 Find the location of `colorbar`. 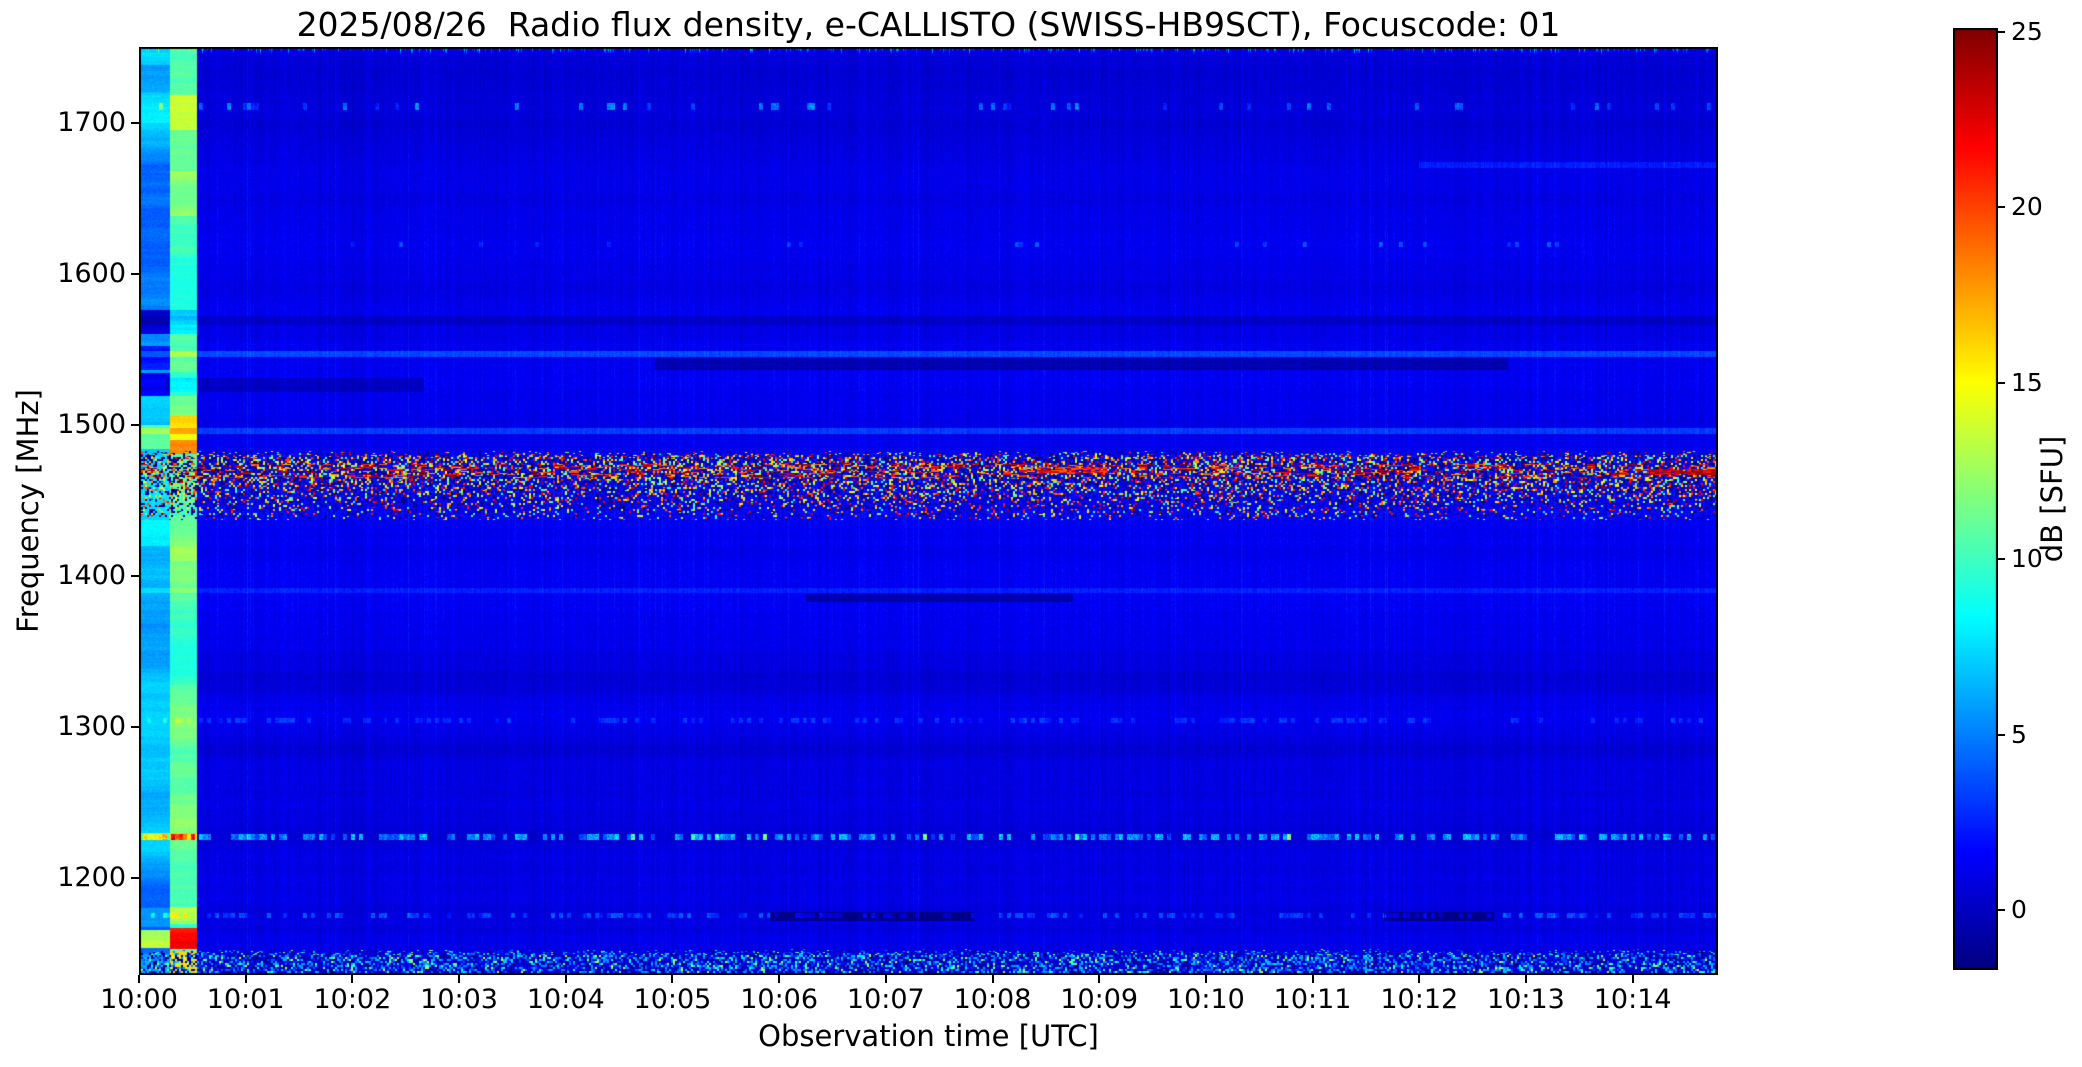

colorbar is located at coordinates (1975, 499).